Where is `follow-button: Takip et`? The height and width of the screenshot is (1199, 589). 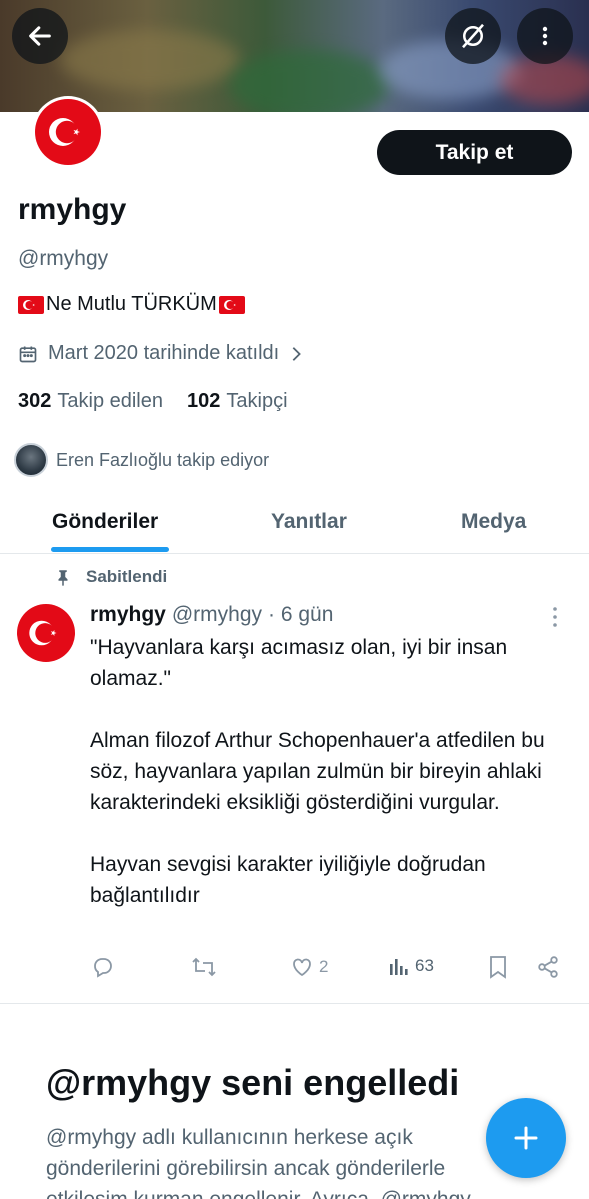 follow-button: Takip et is located at coordinates (474, 152).